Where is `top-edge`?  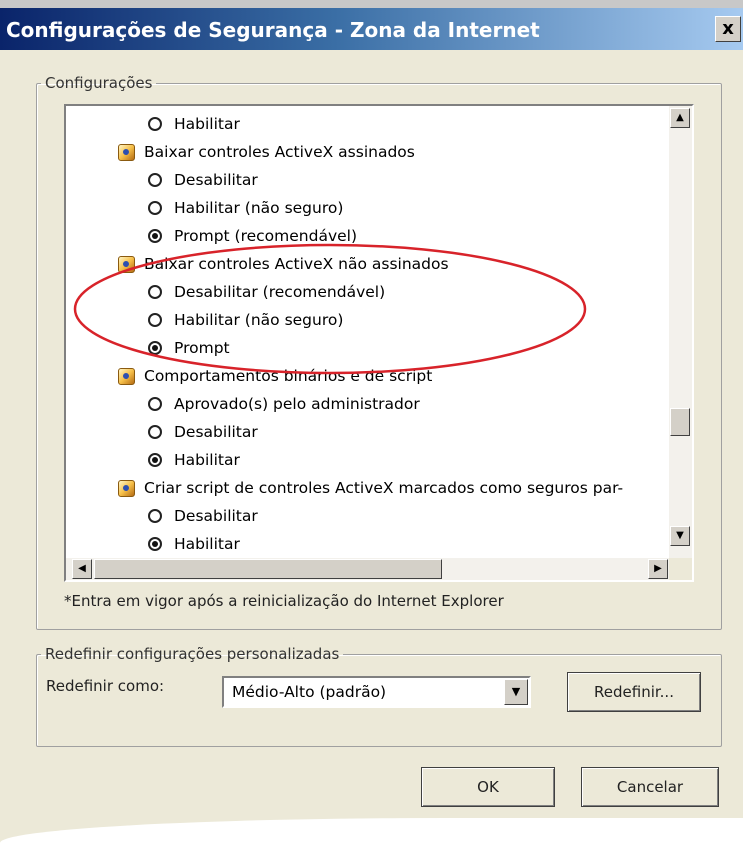 top-edge is located at coordinates (371, 4).